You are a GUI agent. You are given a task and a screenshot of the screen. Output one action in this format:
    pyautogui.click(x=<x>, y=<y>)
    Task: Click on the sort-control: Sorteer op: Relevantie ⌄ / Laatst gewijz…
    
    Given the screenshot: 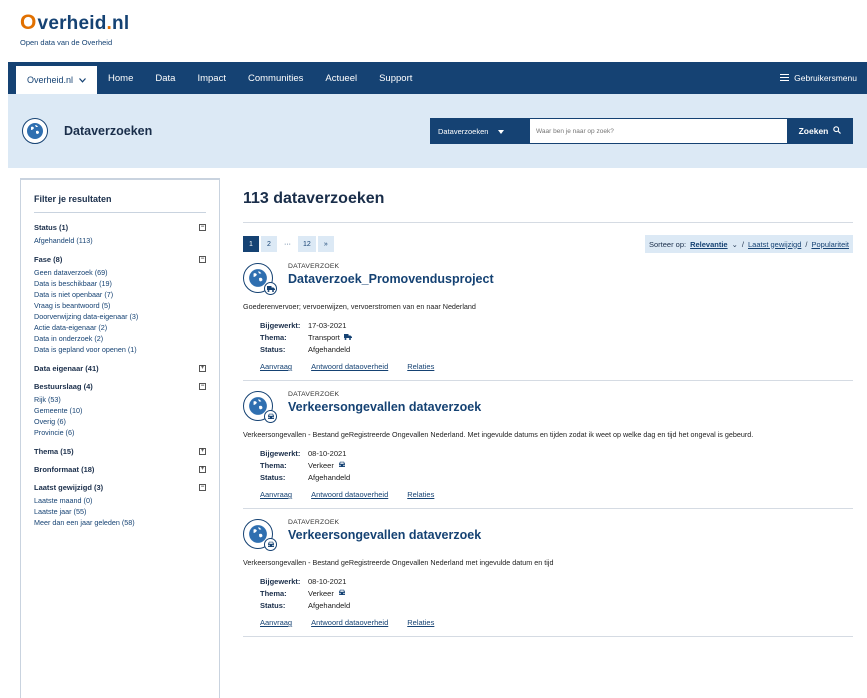 What is the action you would take?
    pyautogui.click(x=748, y=244)
    